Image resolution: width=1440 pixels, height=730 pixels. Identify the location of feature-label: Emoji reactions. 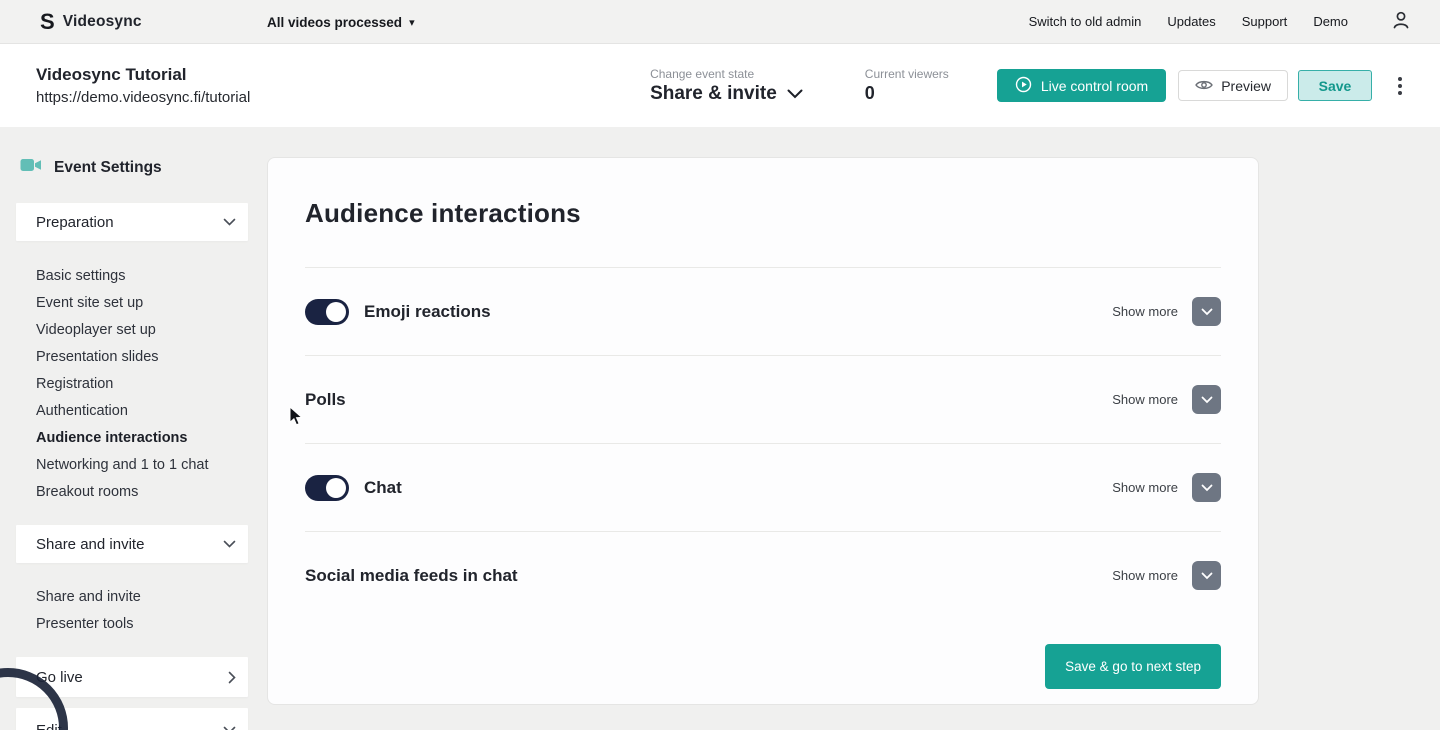
(427, 311).